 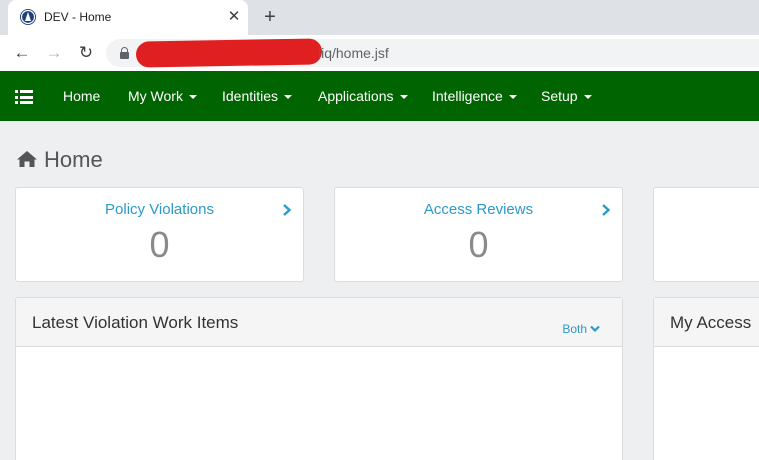 What do you see at coordinates (155, 96) in the screenshot?
I see `nav-my-work-label: My Work` at bounding box center [155, 96].